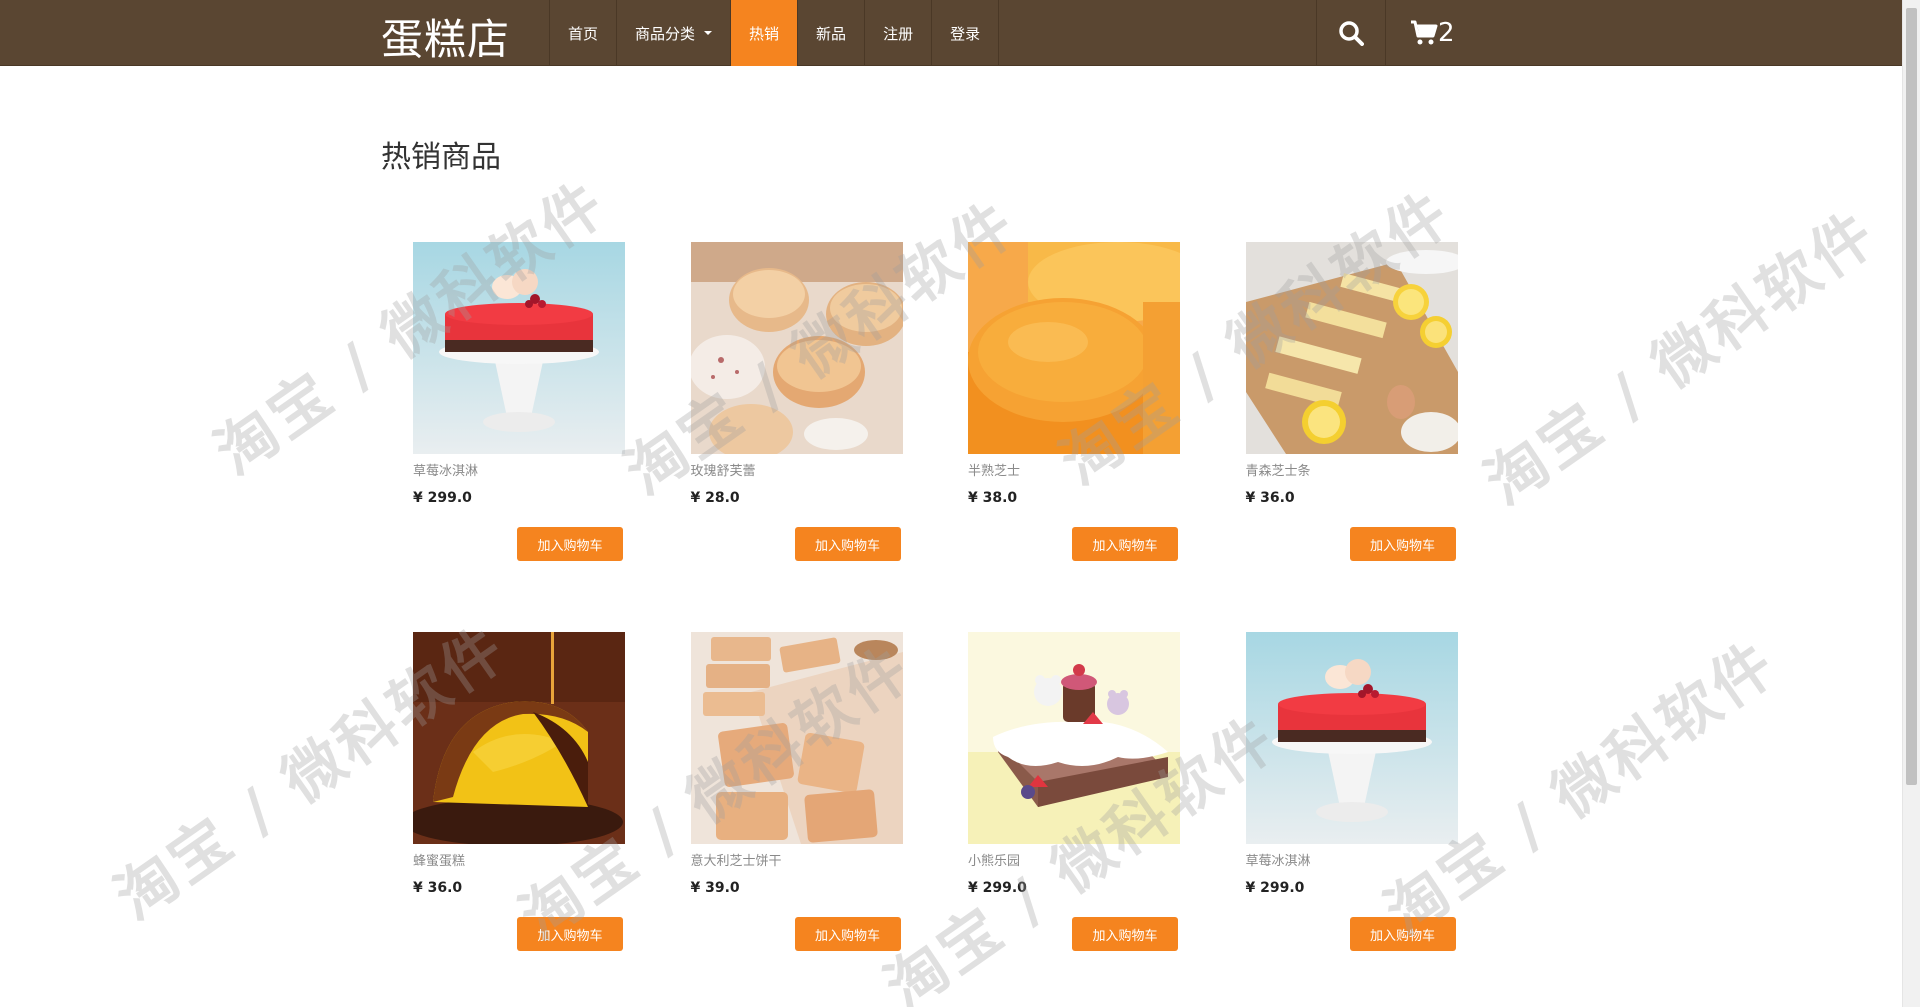  Describe the element at coordinates (993, 498) in the screenshot. I see `product-price: ¥ 38.0` at that location.